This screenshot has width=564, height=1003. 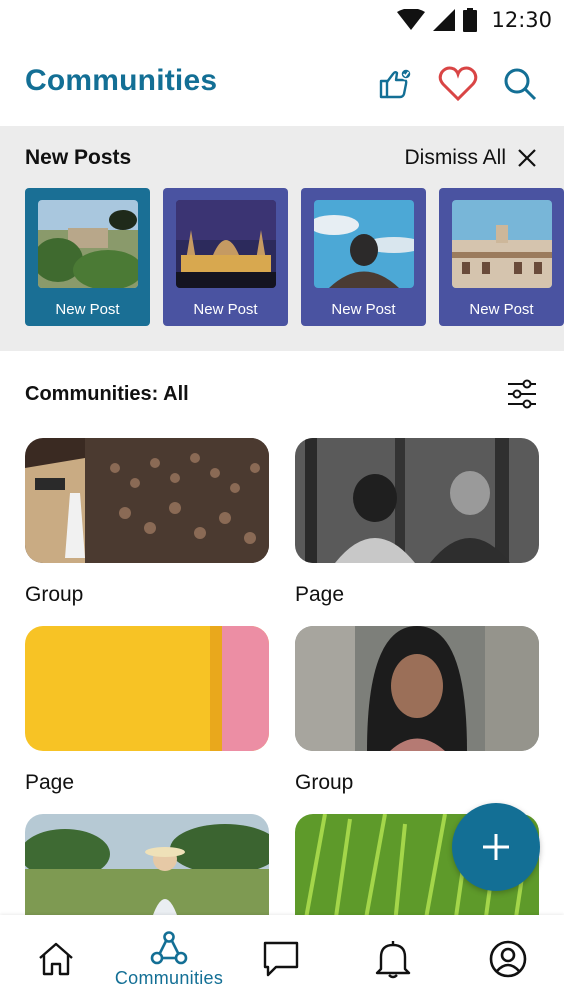 I want to click on wifi-icon, so click(x=411, y=19).